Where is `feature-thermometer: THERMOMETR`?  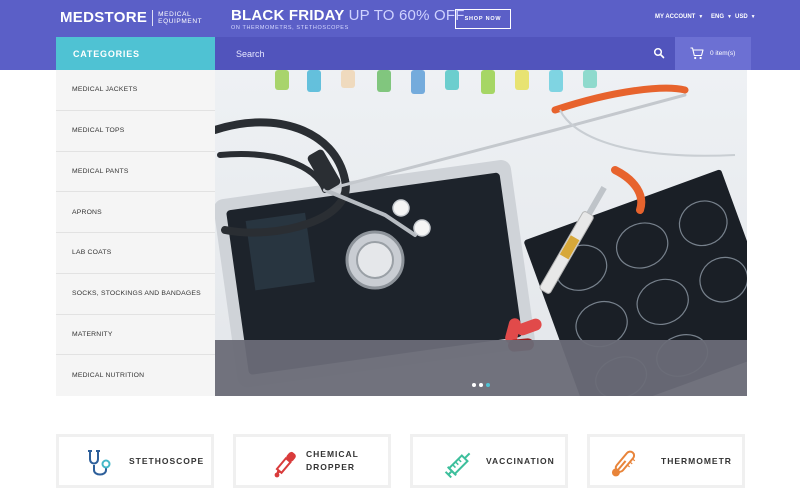
feature-thermometer: THERMOMETR is located at coordinates (666, 461).